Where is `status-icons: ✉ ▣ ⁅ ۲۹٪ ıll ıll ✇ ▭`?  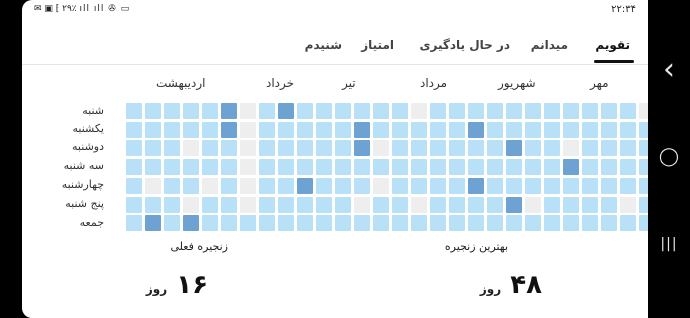
status-icons: ✉ ▣ ⁅ ۲۹٪ ıll ıll ✇ ▭ is located at coordinates (82, 9).